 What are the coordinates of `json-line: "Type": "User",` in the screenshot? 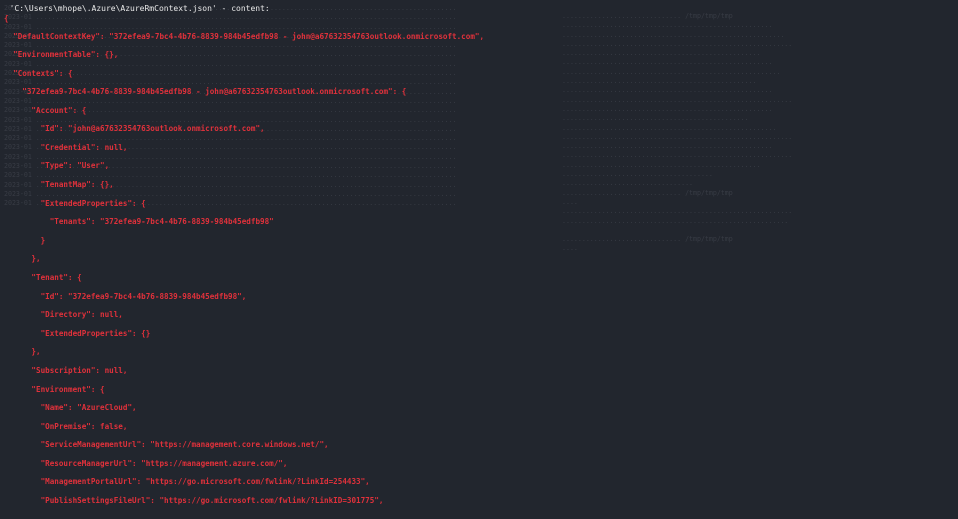 It's located at (57, 165).